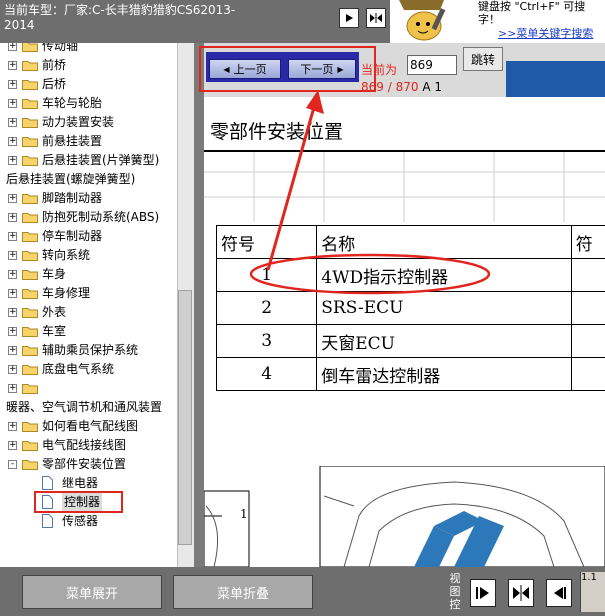 This screenshot has width=605, height=616. What do you see at coordinates (483, 593) in the screenshot?
I see `view-next-button` at bounding box center [483, 593].